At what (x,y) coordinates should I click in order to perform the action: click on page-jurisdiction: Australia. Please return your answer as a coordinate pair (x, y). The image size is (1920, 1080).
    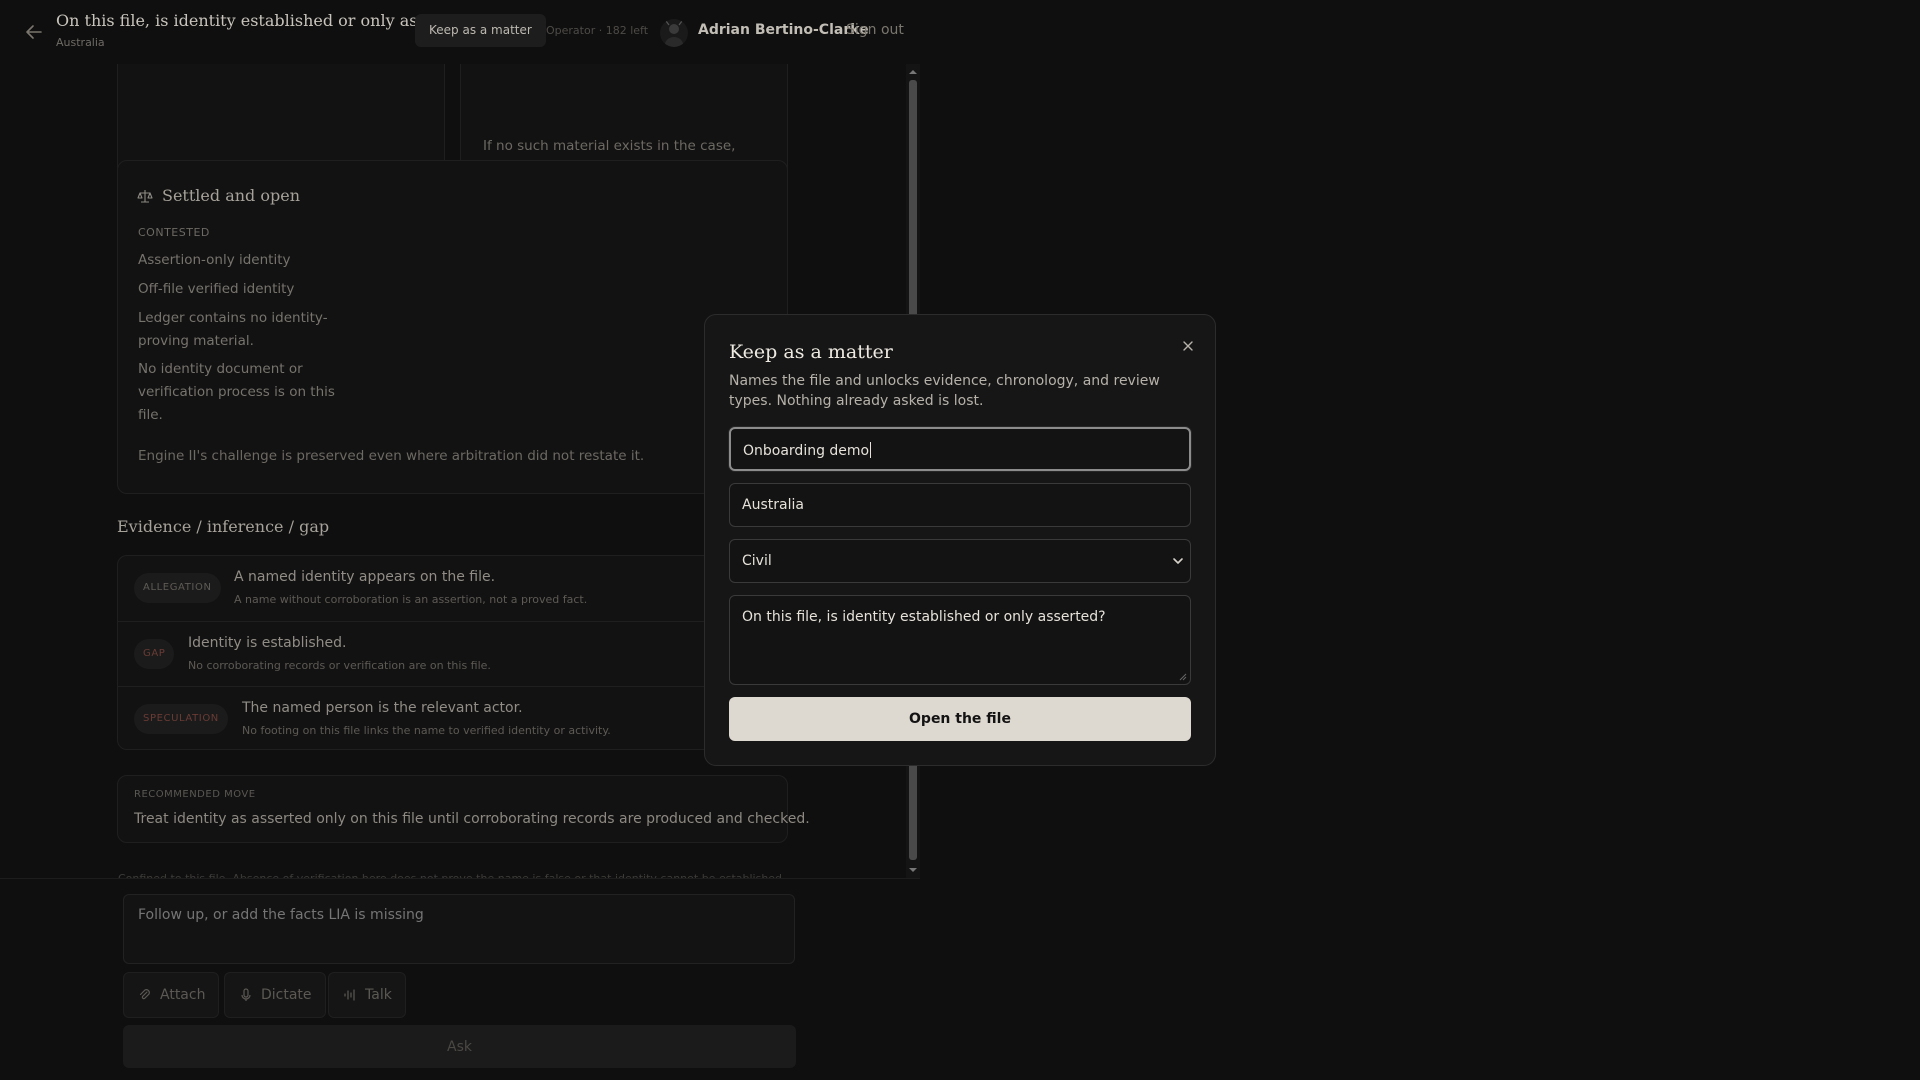
    Looking at the image, I should click on (80, 42).